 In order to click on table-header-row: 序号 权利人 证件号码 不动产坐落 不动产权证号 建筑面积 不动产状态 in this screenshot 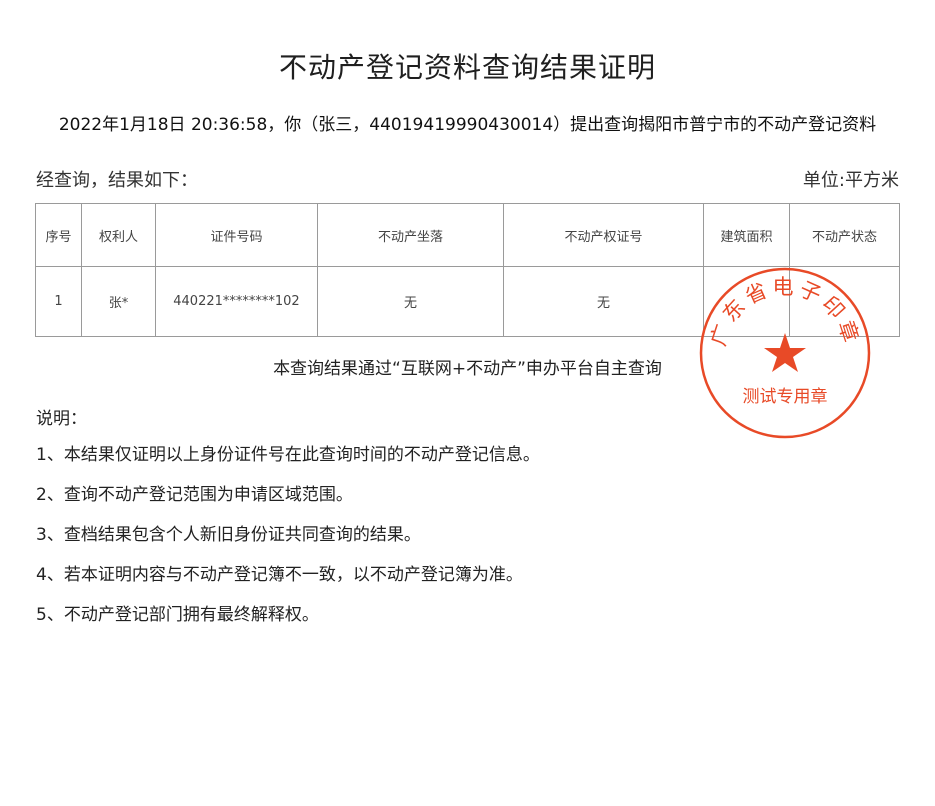, I will do `click(467, 235)`.